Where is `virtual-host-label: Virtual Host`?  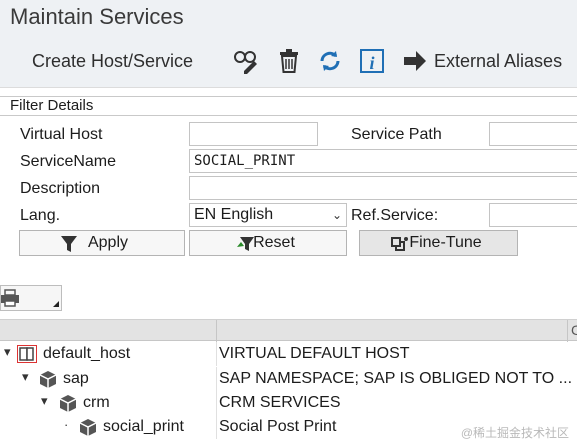 virtual-host-label: Virtual Host is located at coordinates (61, 134).